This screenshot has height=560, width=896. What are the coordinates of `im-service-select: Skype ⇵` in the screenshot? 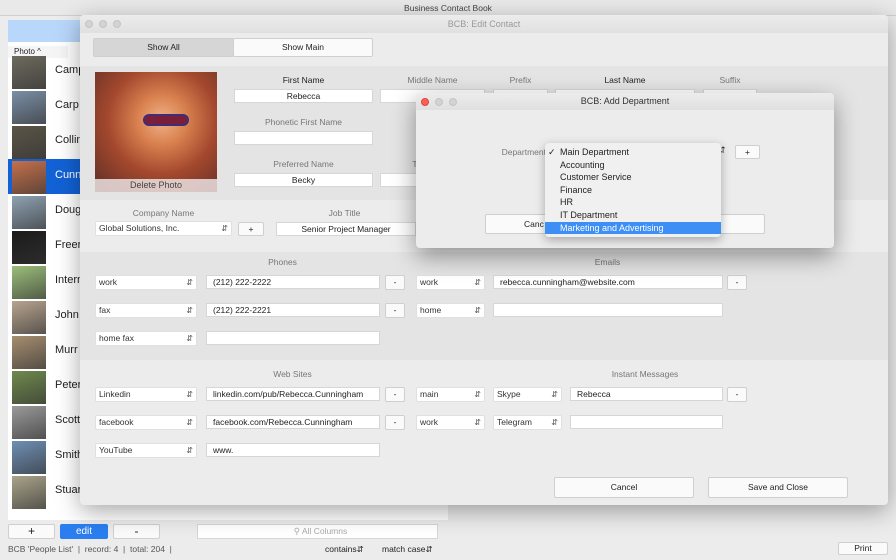 It's located at (527, 394).